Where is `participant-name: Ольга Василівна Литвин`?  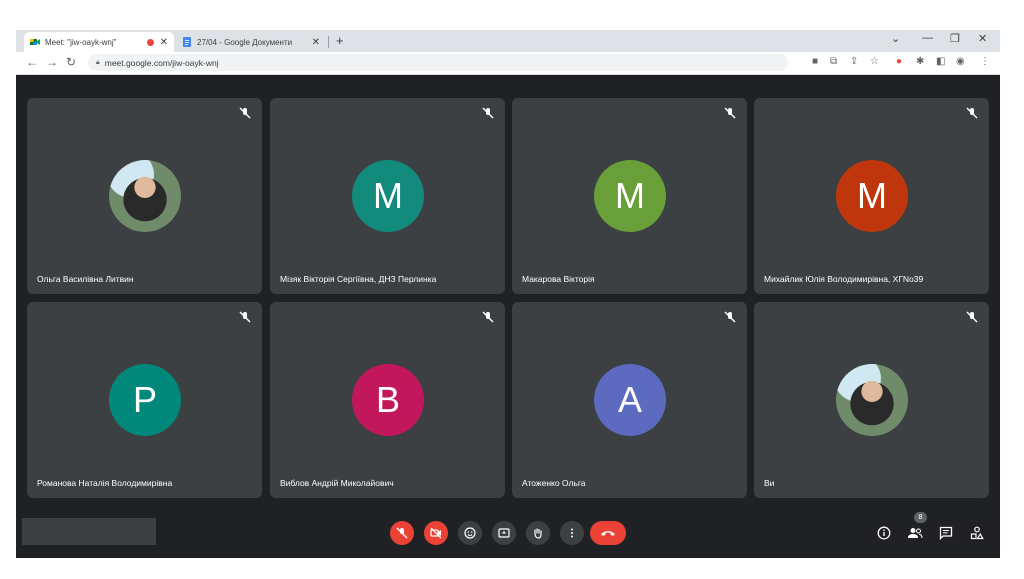
participant-name: Ольга Василівна Литвин is located at coordinates (85, 279).